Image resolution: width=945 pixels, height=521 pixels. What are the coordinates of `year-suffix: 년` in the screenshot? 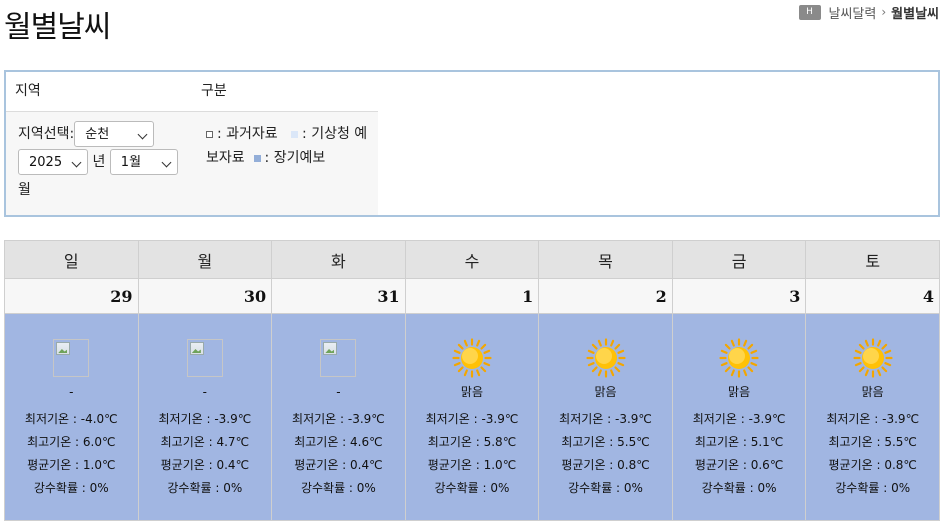 It's located at (99, 162).